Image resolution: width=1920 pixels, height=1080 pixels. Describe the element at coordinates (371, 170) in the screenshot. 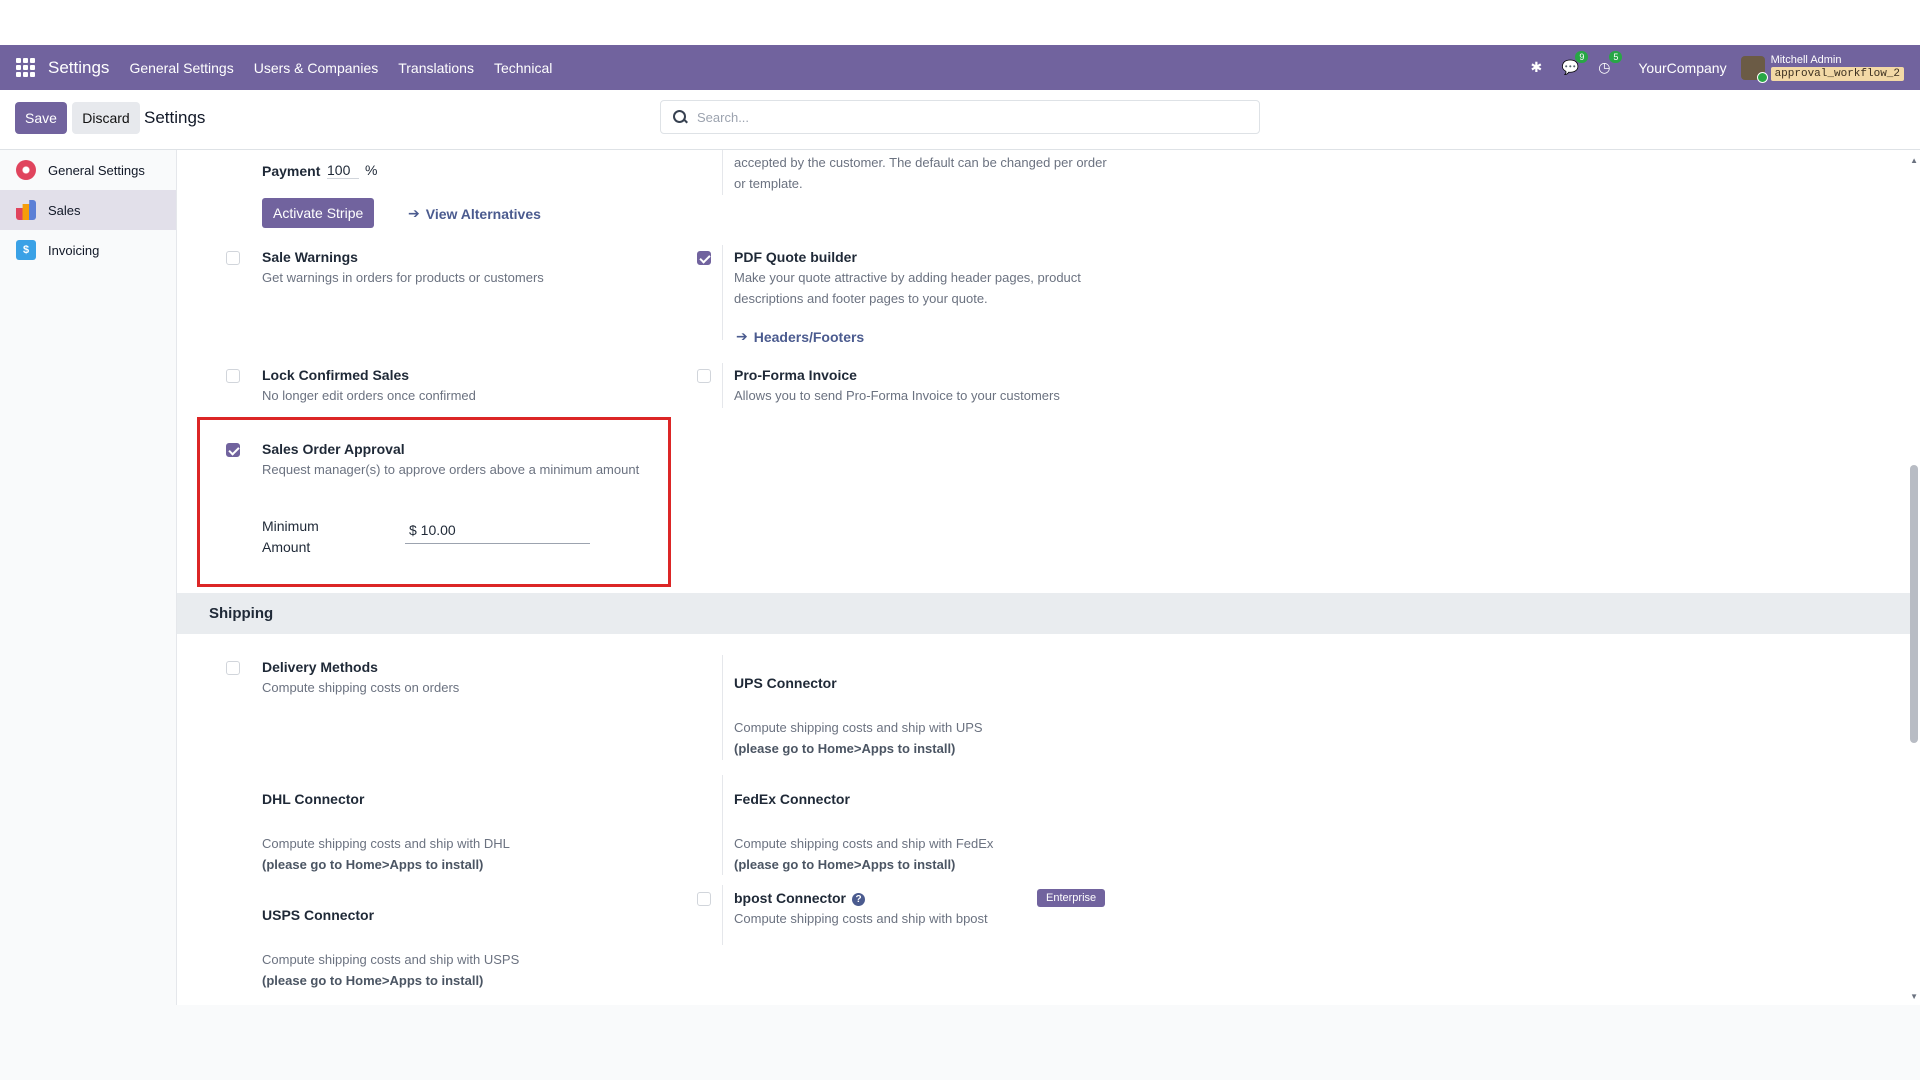

I see `percent-unit: %` at that location.